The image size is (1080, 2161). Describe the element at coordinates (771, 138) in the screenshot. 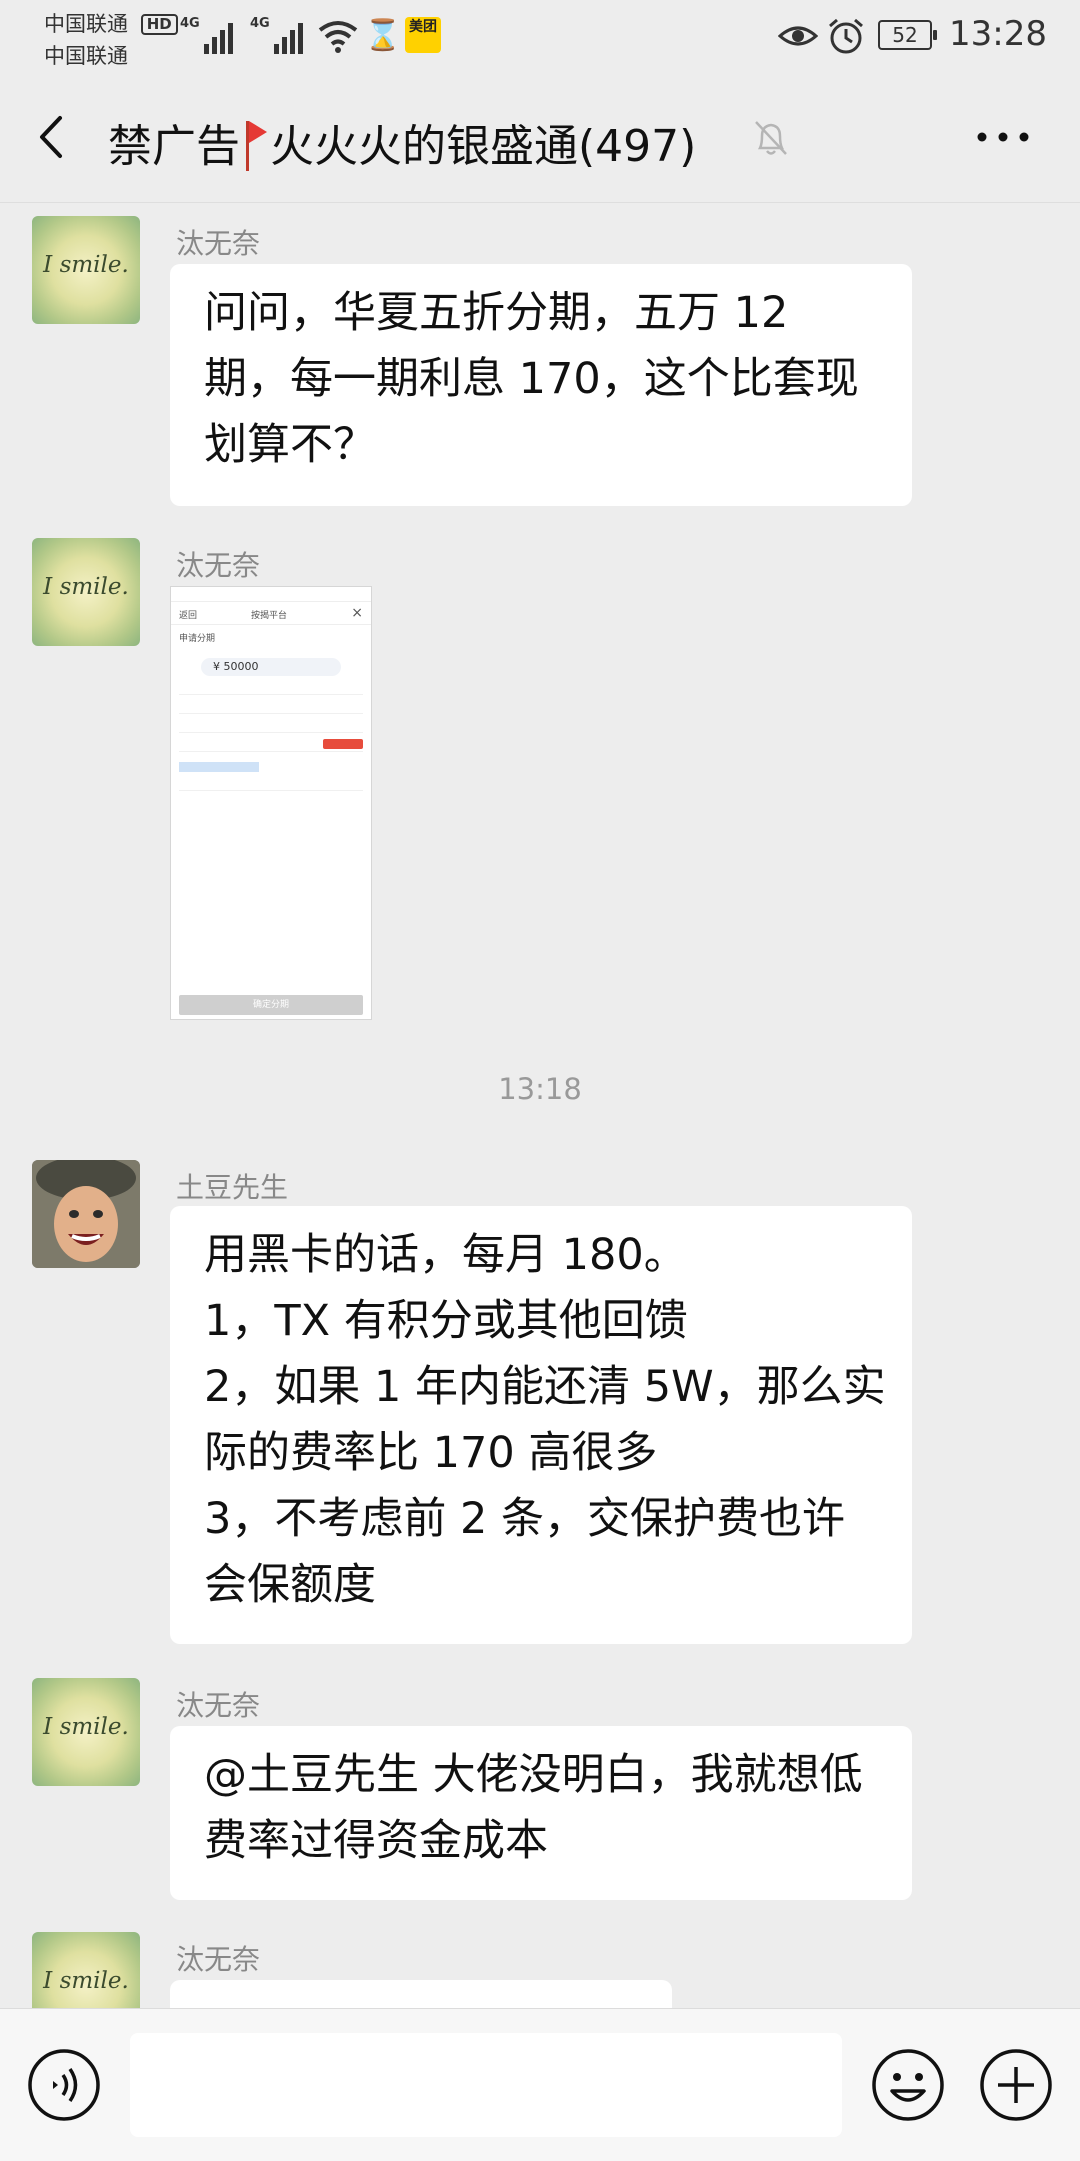

I see `bell-off-icon` at that location.